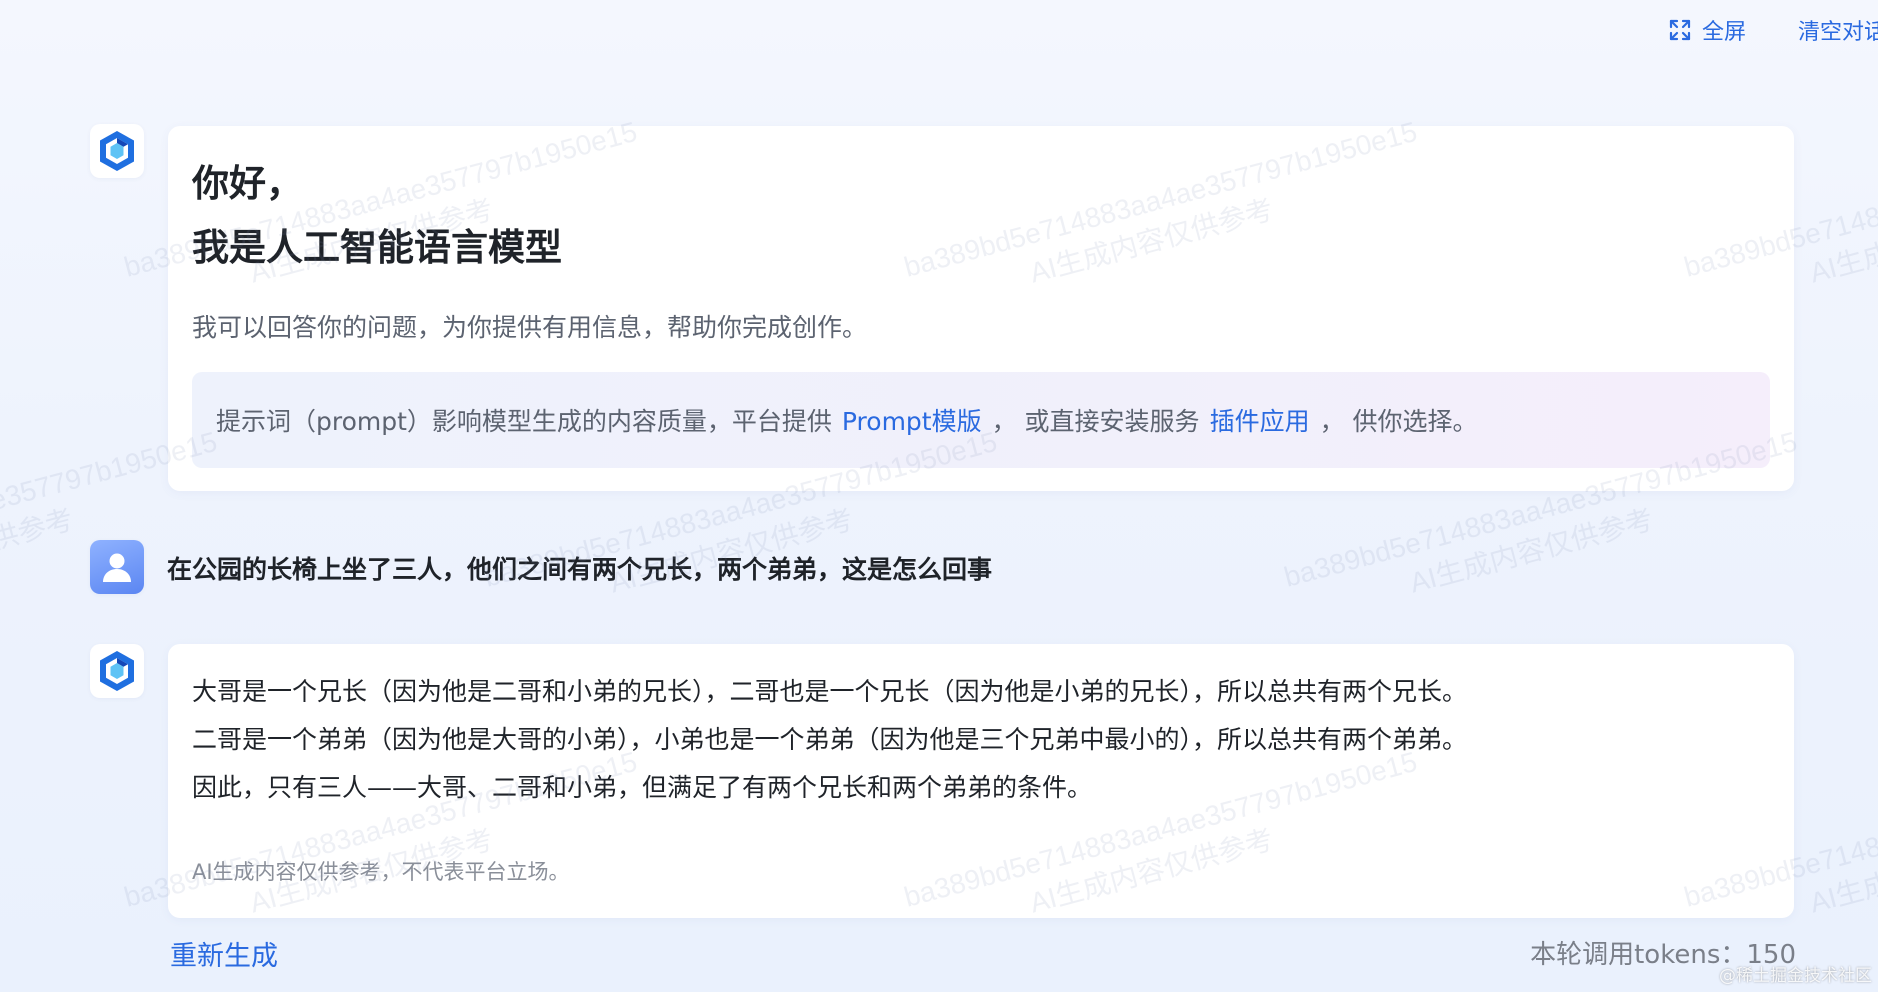 This screenshot has width=1878, height=992. I want to click on greeting-line-2: 我是人工智能语言模型, so click(377, 247).